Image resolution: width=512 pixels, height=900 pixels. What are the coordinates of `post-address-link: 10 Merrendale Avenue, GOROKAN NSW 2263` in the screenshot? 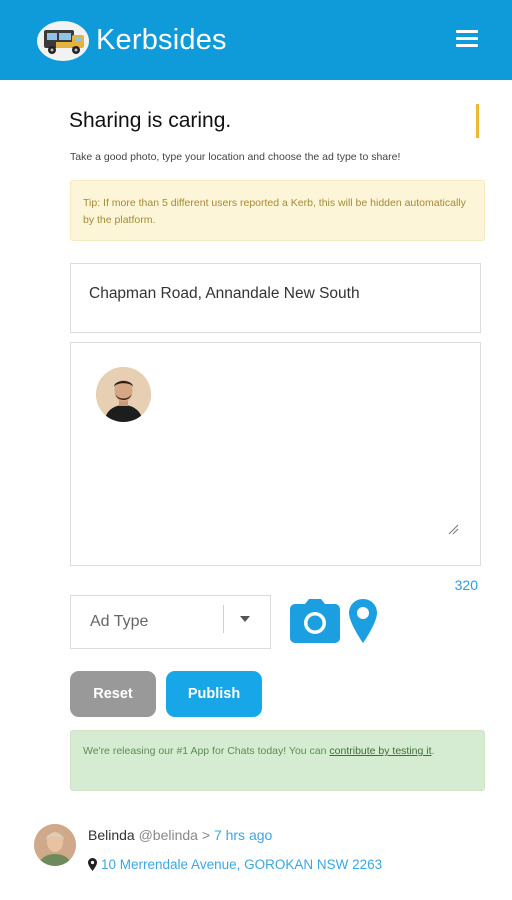 It's located at (235, 864).